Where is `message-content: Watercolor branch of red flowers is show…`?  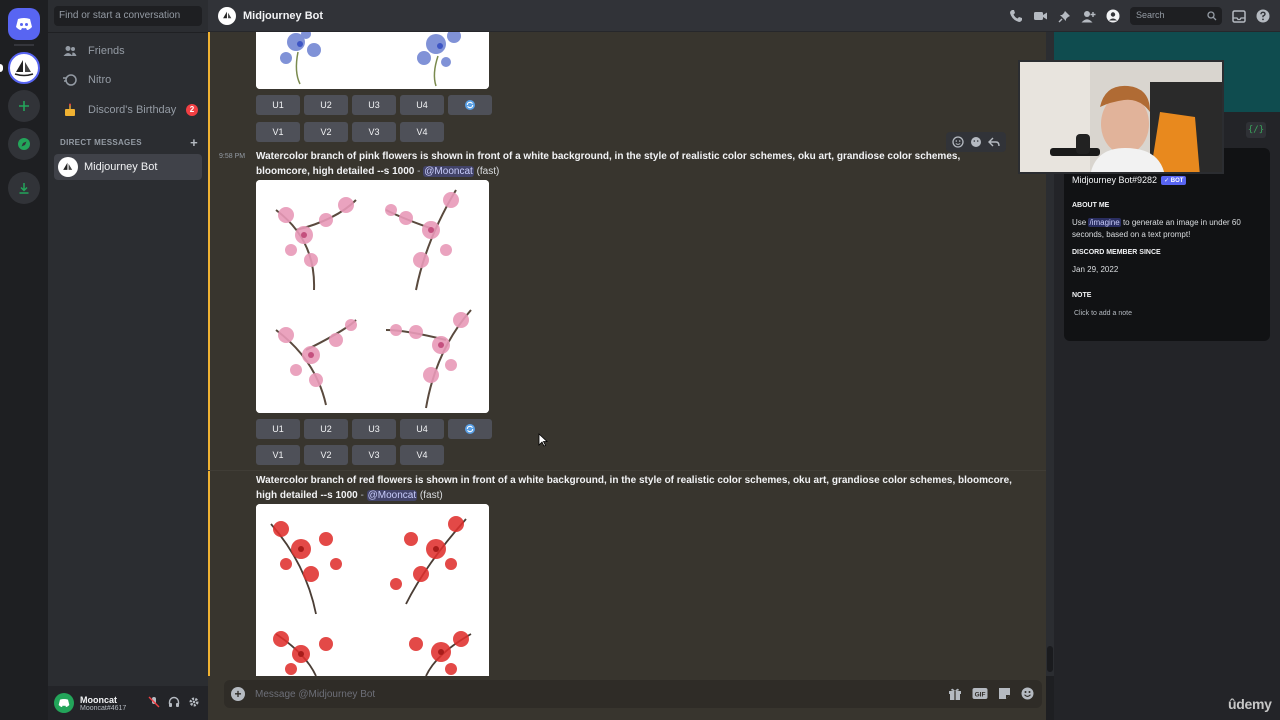 message-content: Watercolor branch of red flowers is show… is located at coordinates (636, 488).